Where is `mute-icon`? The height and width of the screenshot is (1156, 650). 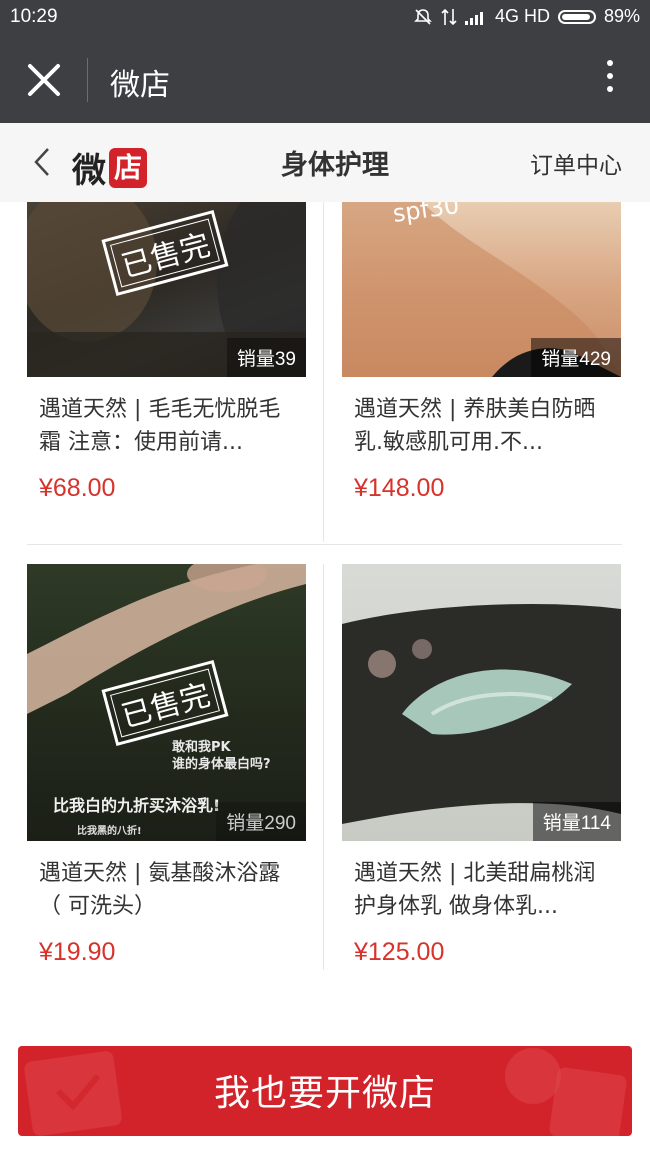 mute-icon is located at coordinates (423, 16).